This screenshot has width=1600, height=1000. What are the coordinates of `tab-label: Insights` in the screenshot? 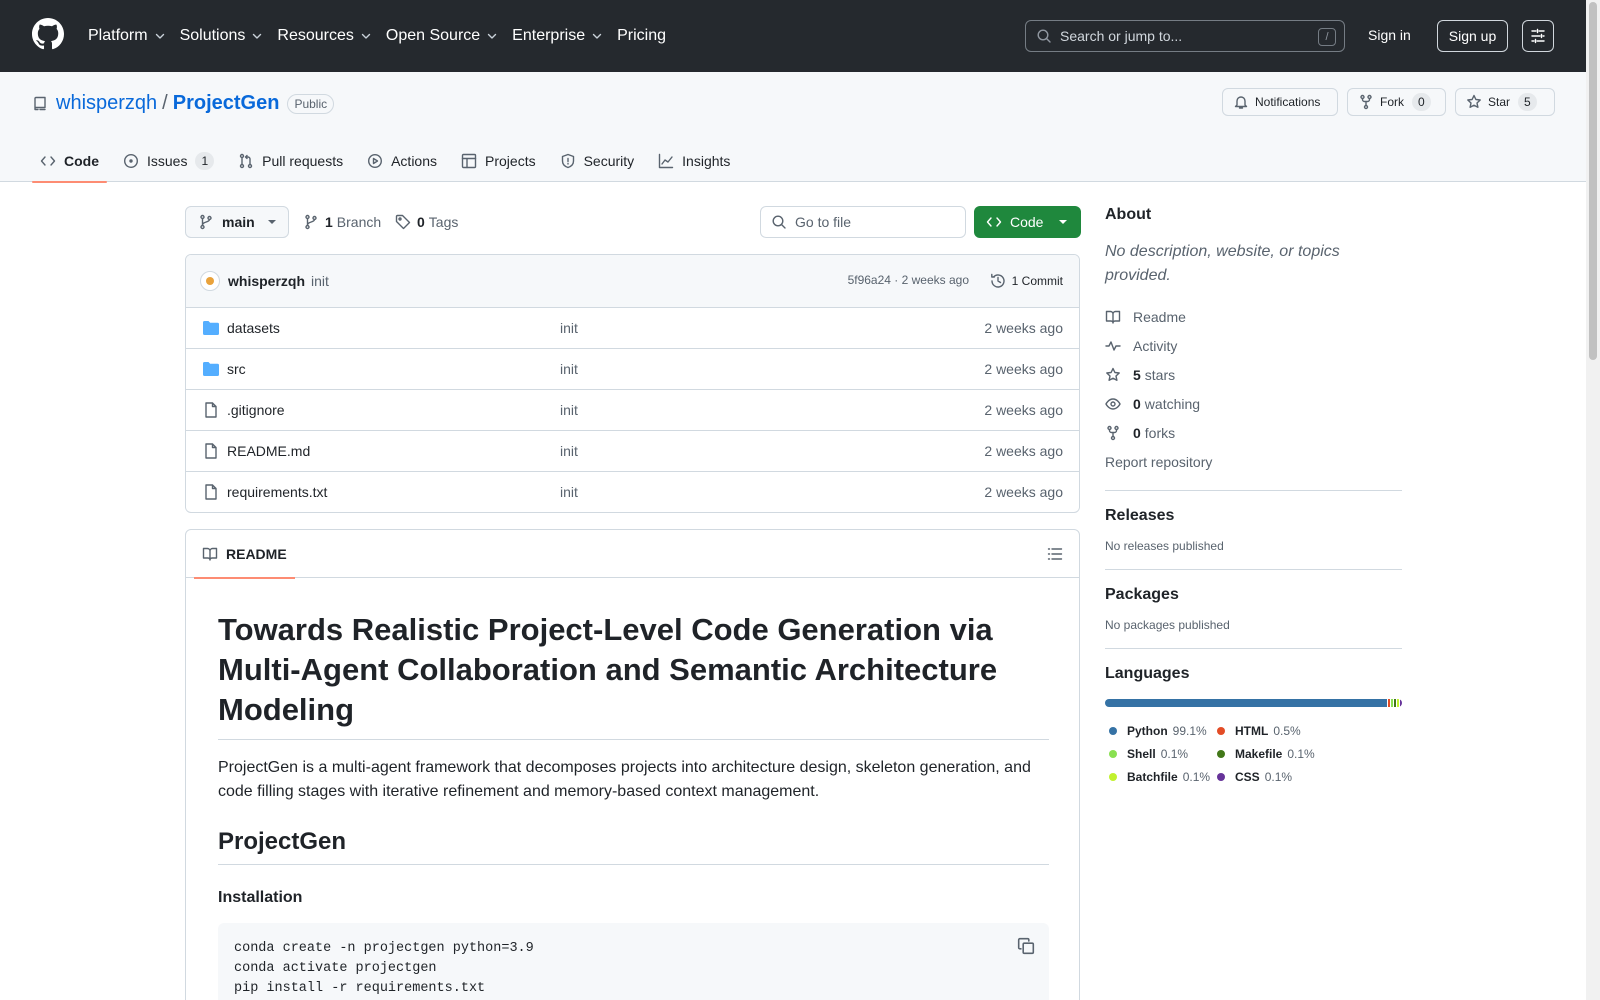 It's located at (706, 161).